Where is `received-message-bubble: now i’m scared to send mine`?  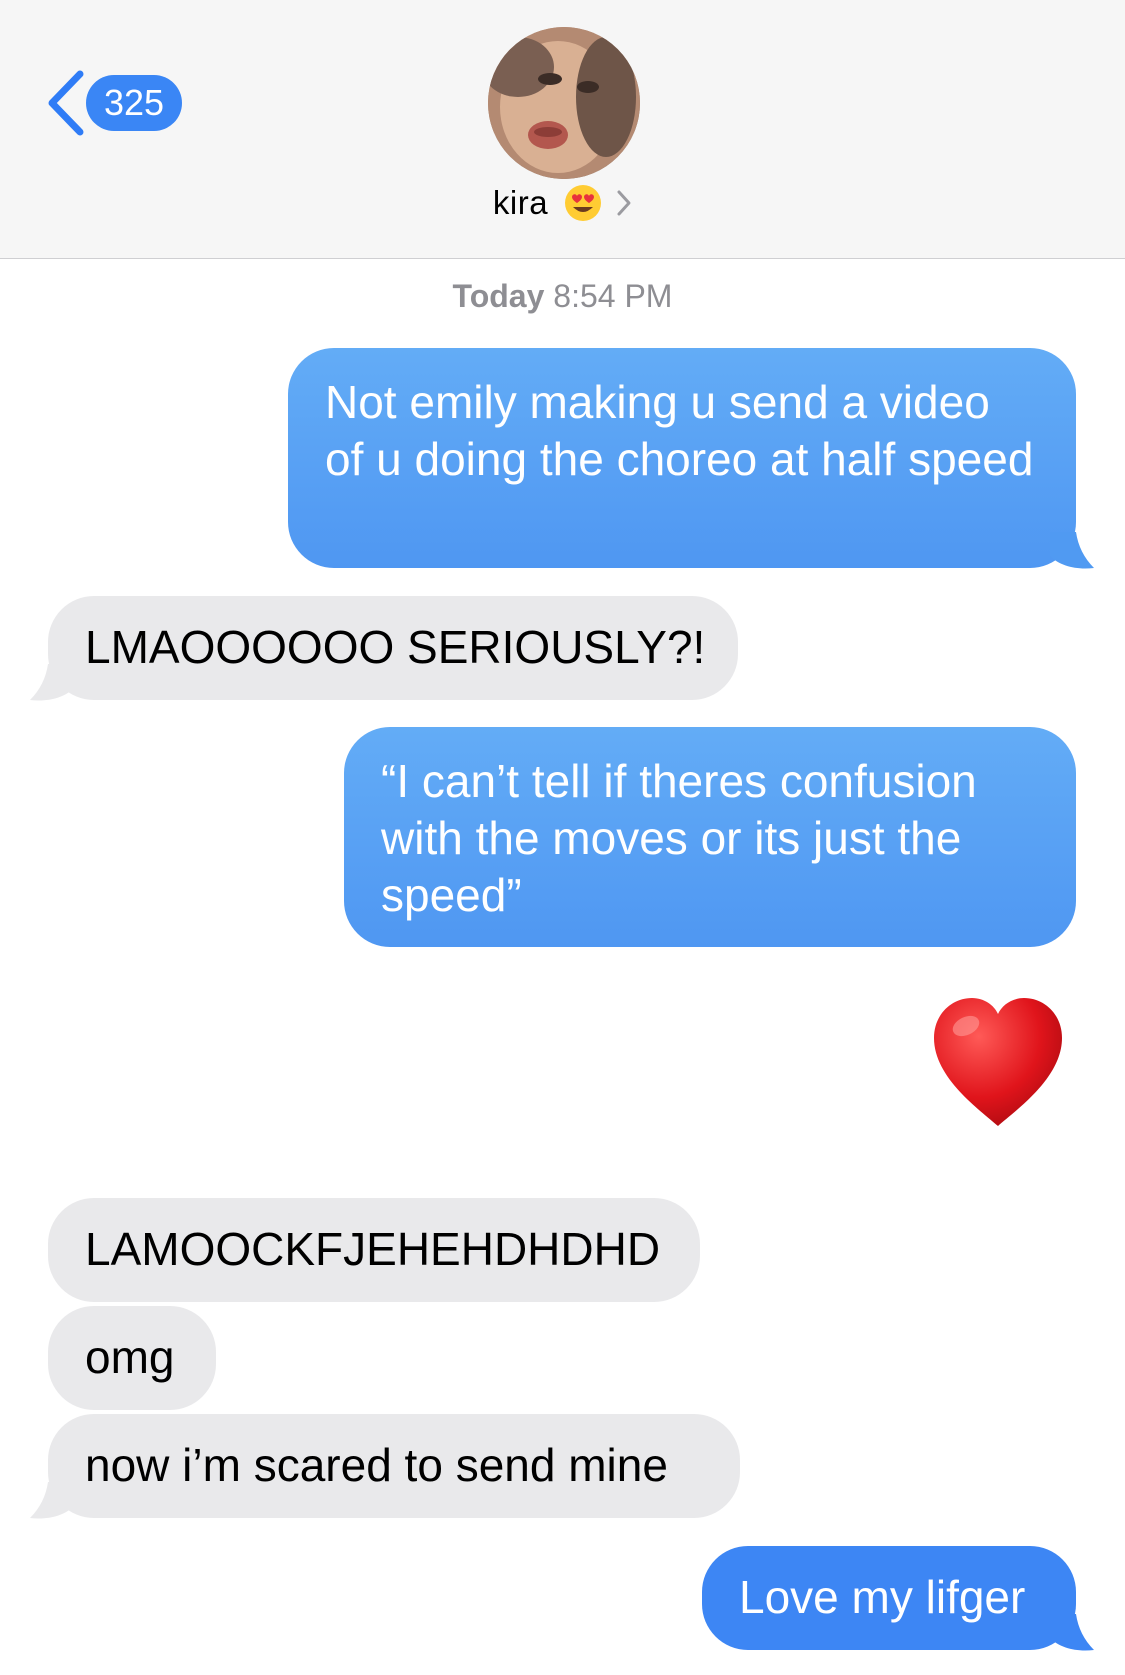 received-message-bubble: now i’m scared to send mine is located at coordinates (394, 1466).